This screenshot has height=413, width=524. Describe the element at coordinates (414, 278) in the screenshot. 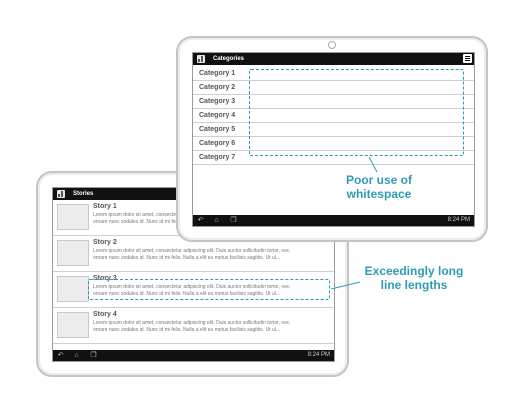

I see `line-length-annotation: Exceedingly long line lengths` at that location.